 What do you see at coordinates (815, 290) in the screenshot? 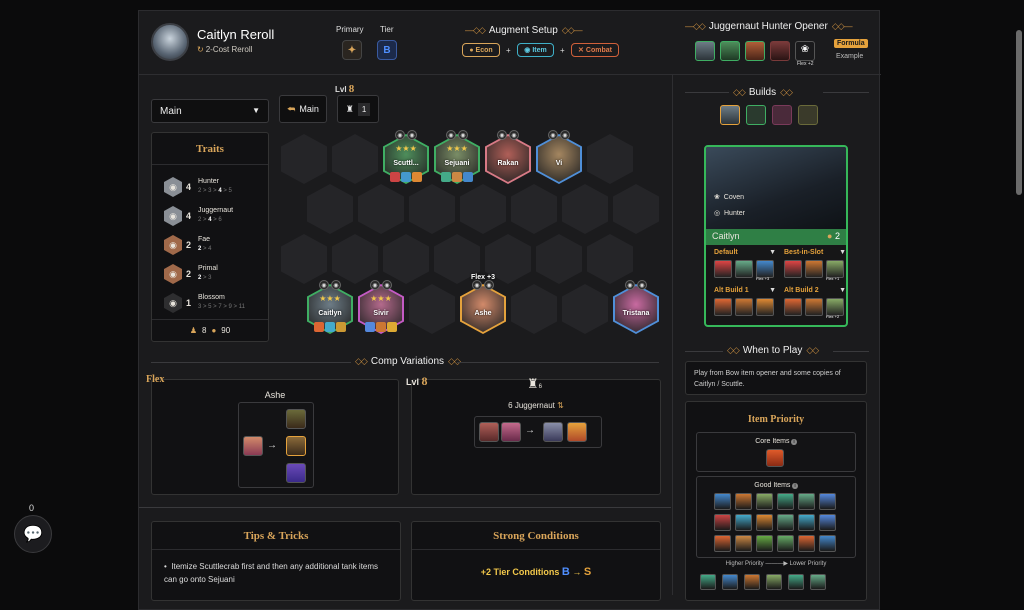
I see `build-slot-label: Alt Build 2 ▼` at bounding box center [815, 290].